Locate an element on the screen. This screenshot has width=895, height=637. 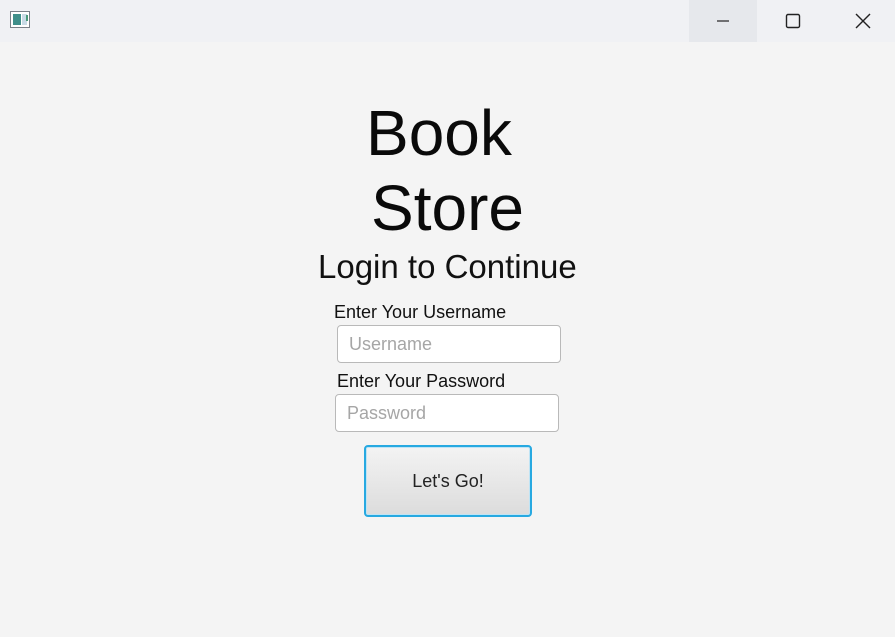
title-bar is located at coordinates (447, 21).